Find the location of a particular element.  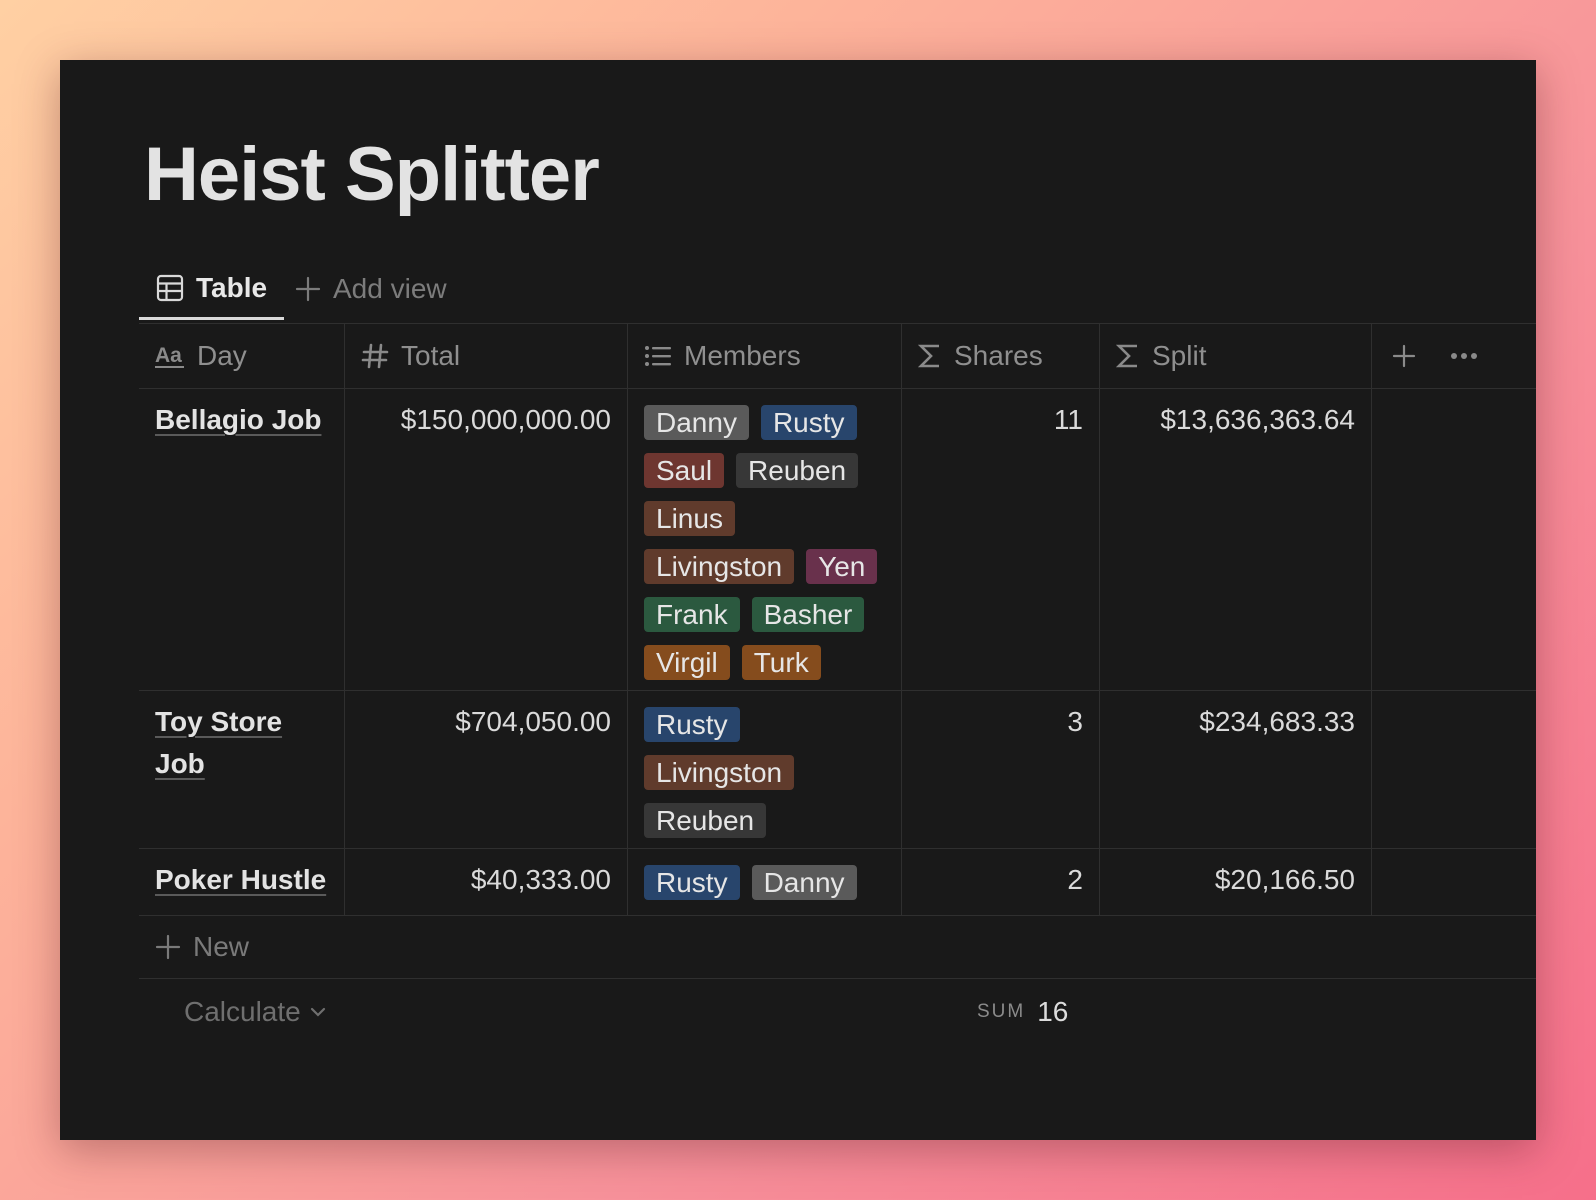

cell-shares: 11 is located at coordinates (1001, 539).